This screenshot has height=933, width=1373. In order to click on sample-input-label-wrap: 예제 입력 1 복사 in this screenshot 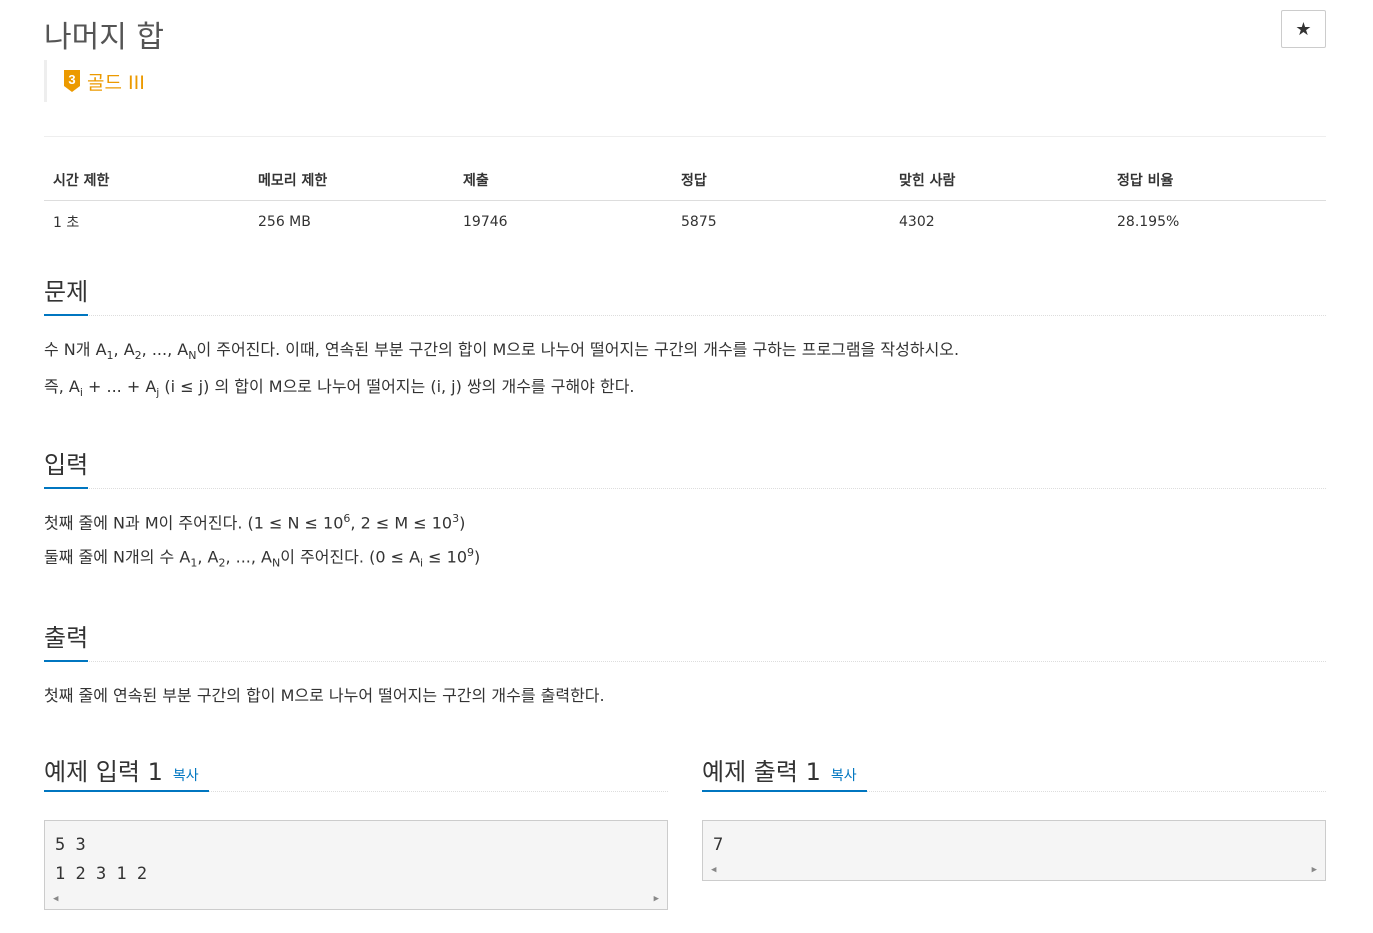, I will do `click(126, 770)`.